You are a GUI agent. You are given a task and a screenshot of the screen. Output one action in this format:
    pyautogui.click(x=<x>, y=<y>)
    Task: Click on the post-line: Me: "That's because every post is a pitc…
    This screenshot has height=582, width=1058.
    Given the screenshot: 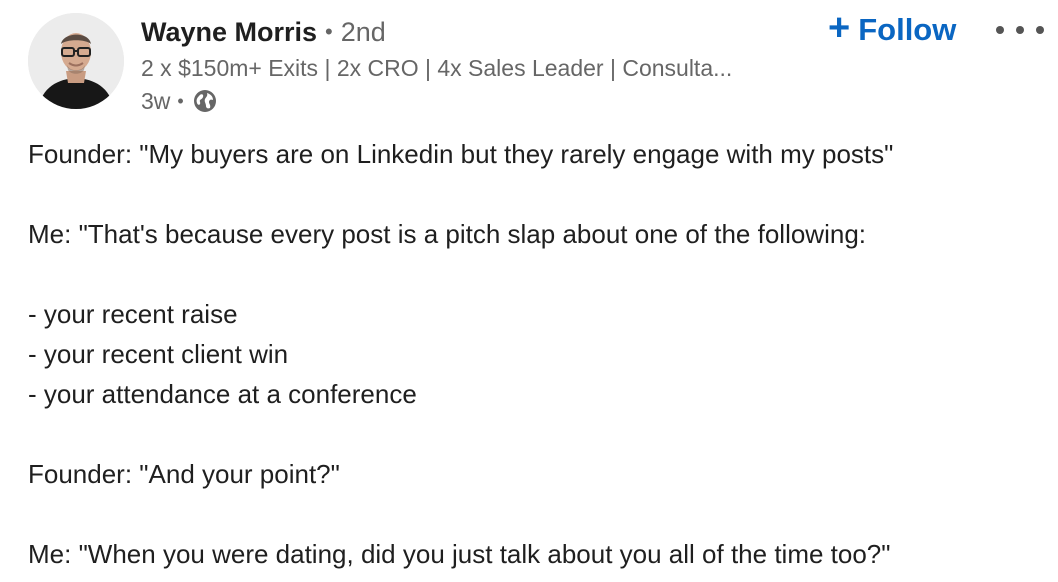 What is the action you would take?
    pyautogui.click(x=447, y=234)
    